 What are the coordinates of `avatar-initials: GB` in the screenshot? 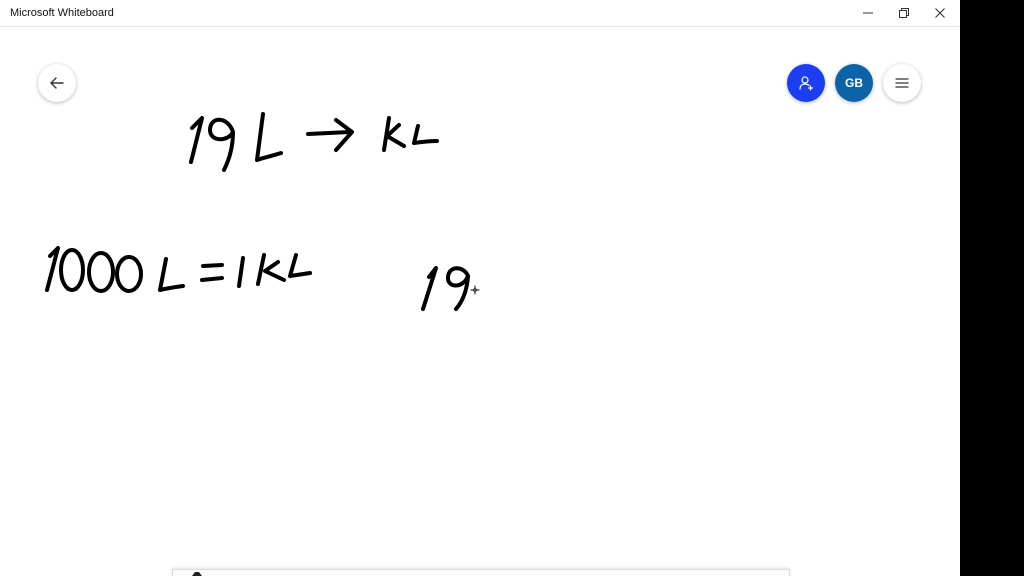 It's located at (854, 83).